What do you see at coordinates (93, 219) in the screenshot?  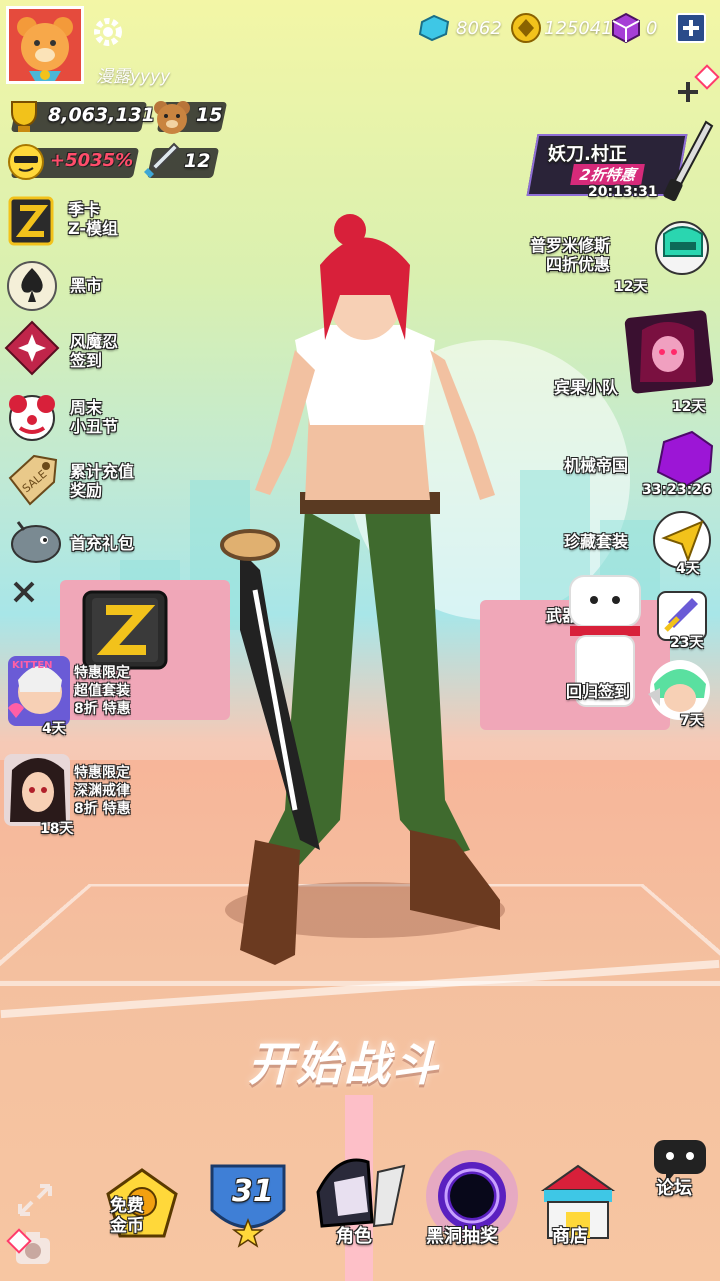 I see `left-menu-label: 季卡 Z-模组` at bounding box center [93, 219].